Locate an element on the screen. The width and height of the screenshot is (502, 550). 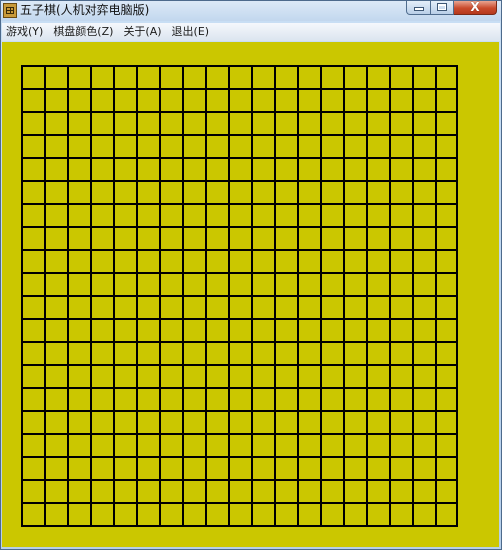
minimize-icon is located at coordinates (419, 9).